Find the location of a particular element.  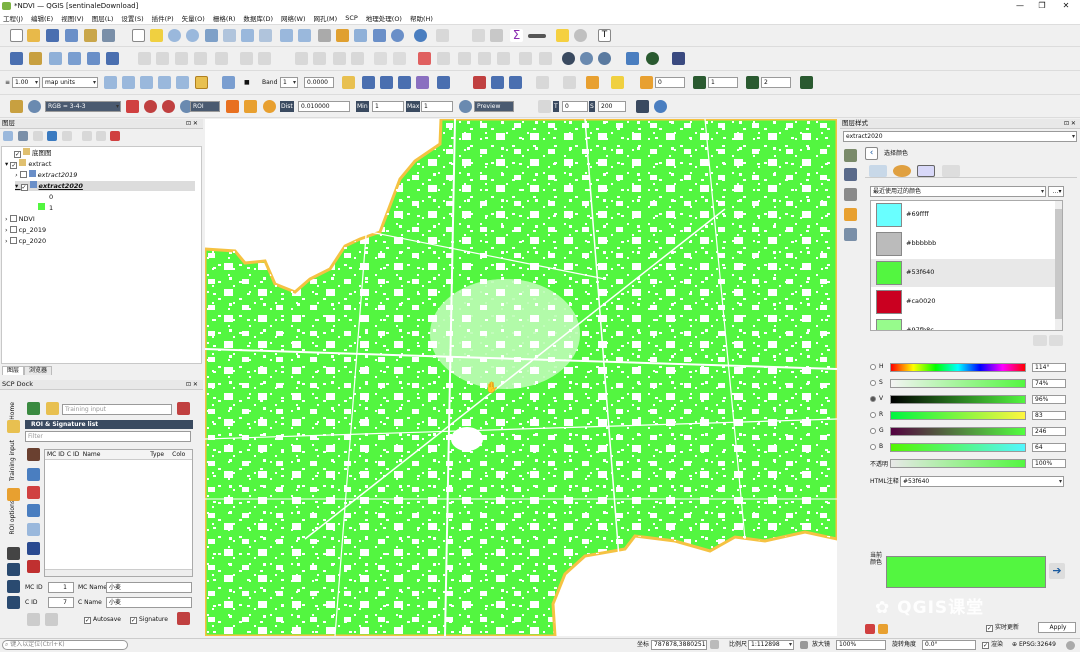

menu-plugins: 插件(P) is located at coordinates (163, 18).